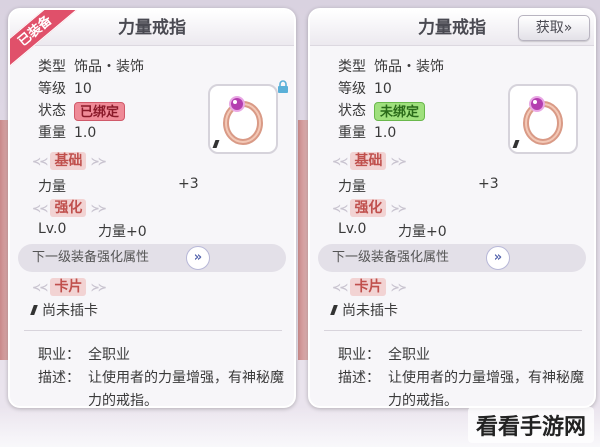 This screenshot has height=447, width=600. I want to click on info-row-status: 状态 未绑定, so click(391, 111).